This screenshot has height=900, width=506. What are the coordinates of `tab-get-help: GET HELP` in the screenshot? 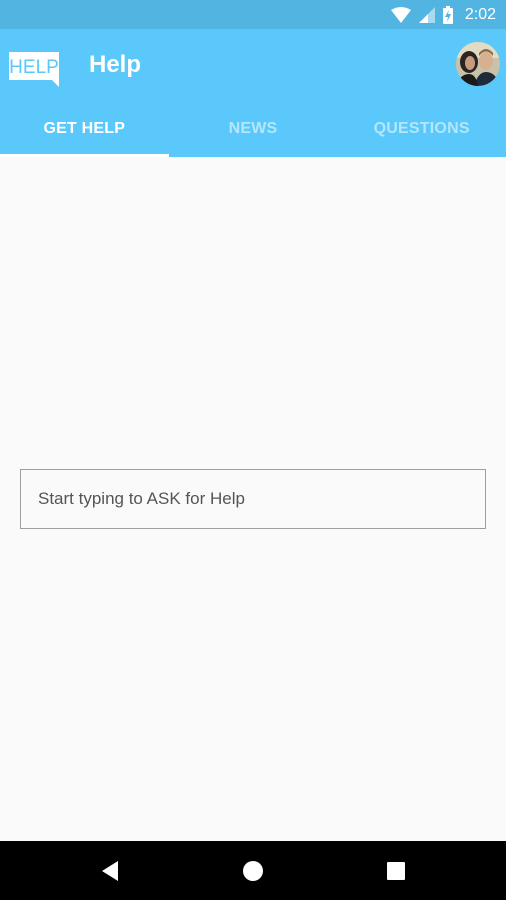 It's located at (84, 129).